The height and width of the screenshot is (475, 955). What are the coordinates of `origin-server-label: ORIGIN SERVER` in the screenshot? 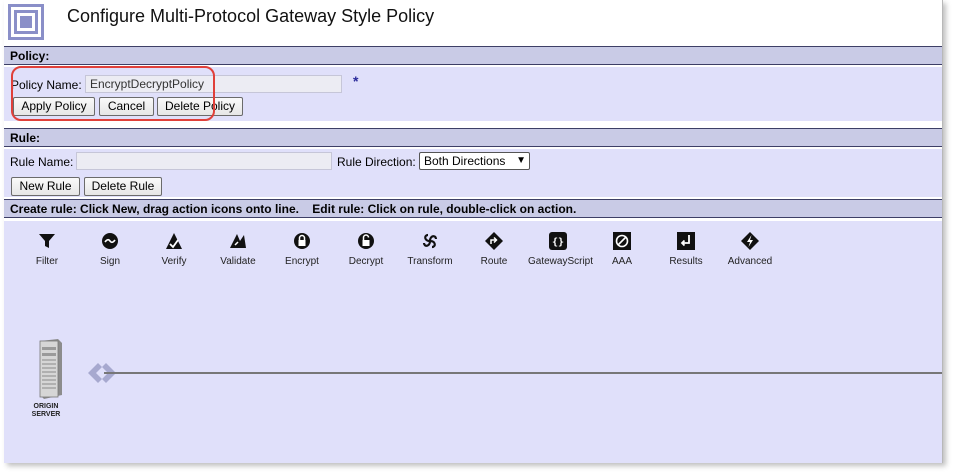 It's located at (46, 410).